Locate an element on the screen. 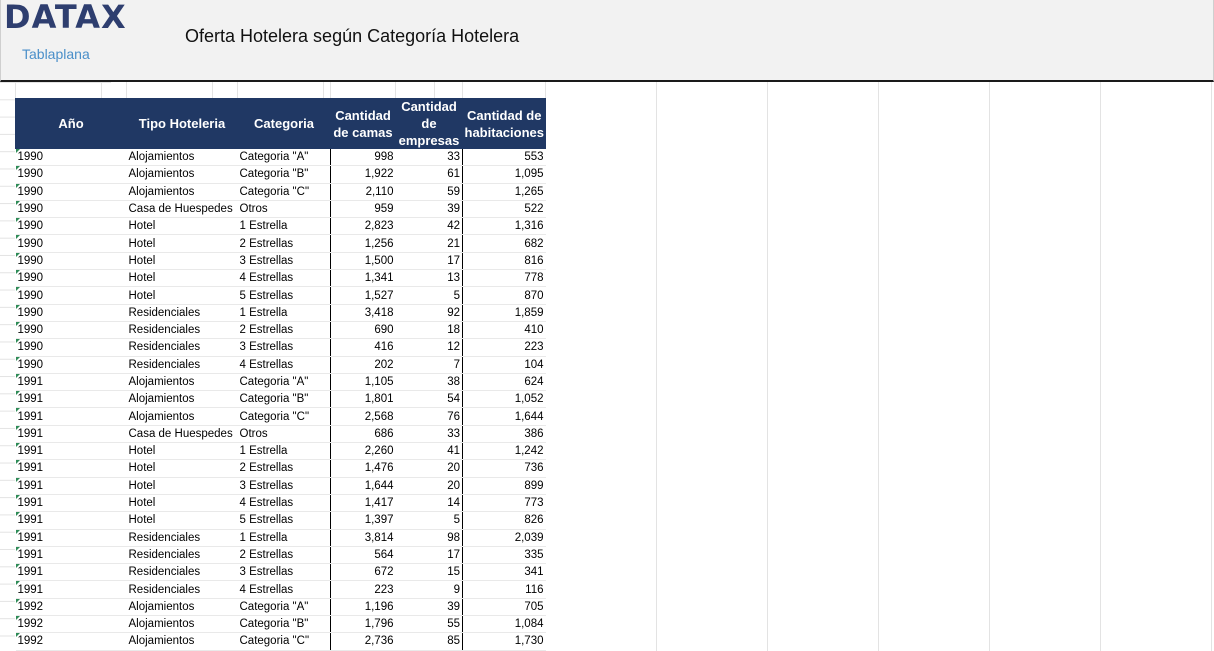 Image resolution: width=1214 pixels, height=651 pixels. cell-cantidad-camas: 1,341 is located at coordinates (363, 278).